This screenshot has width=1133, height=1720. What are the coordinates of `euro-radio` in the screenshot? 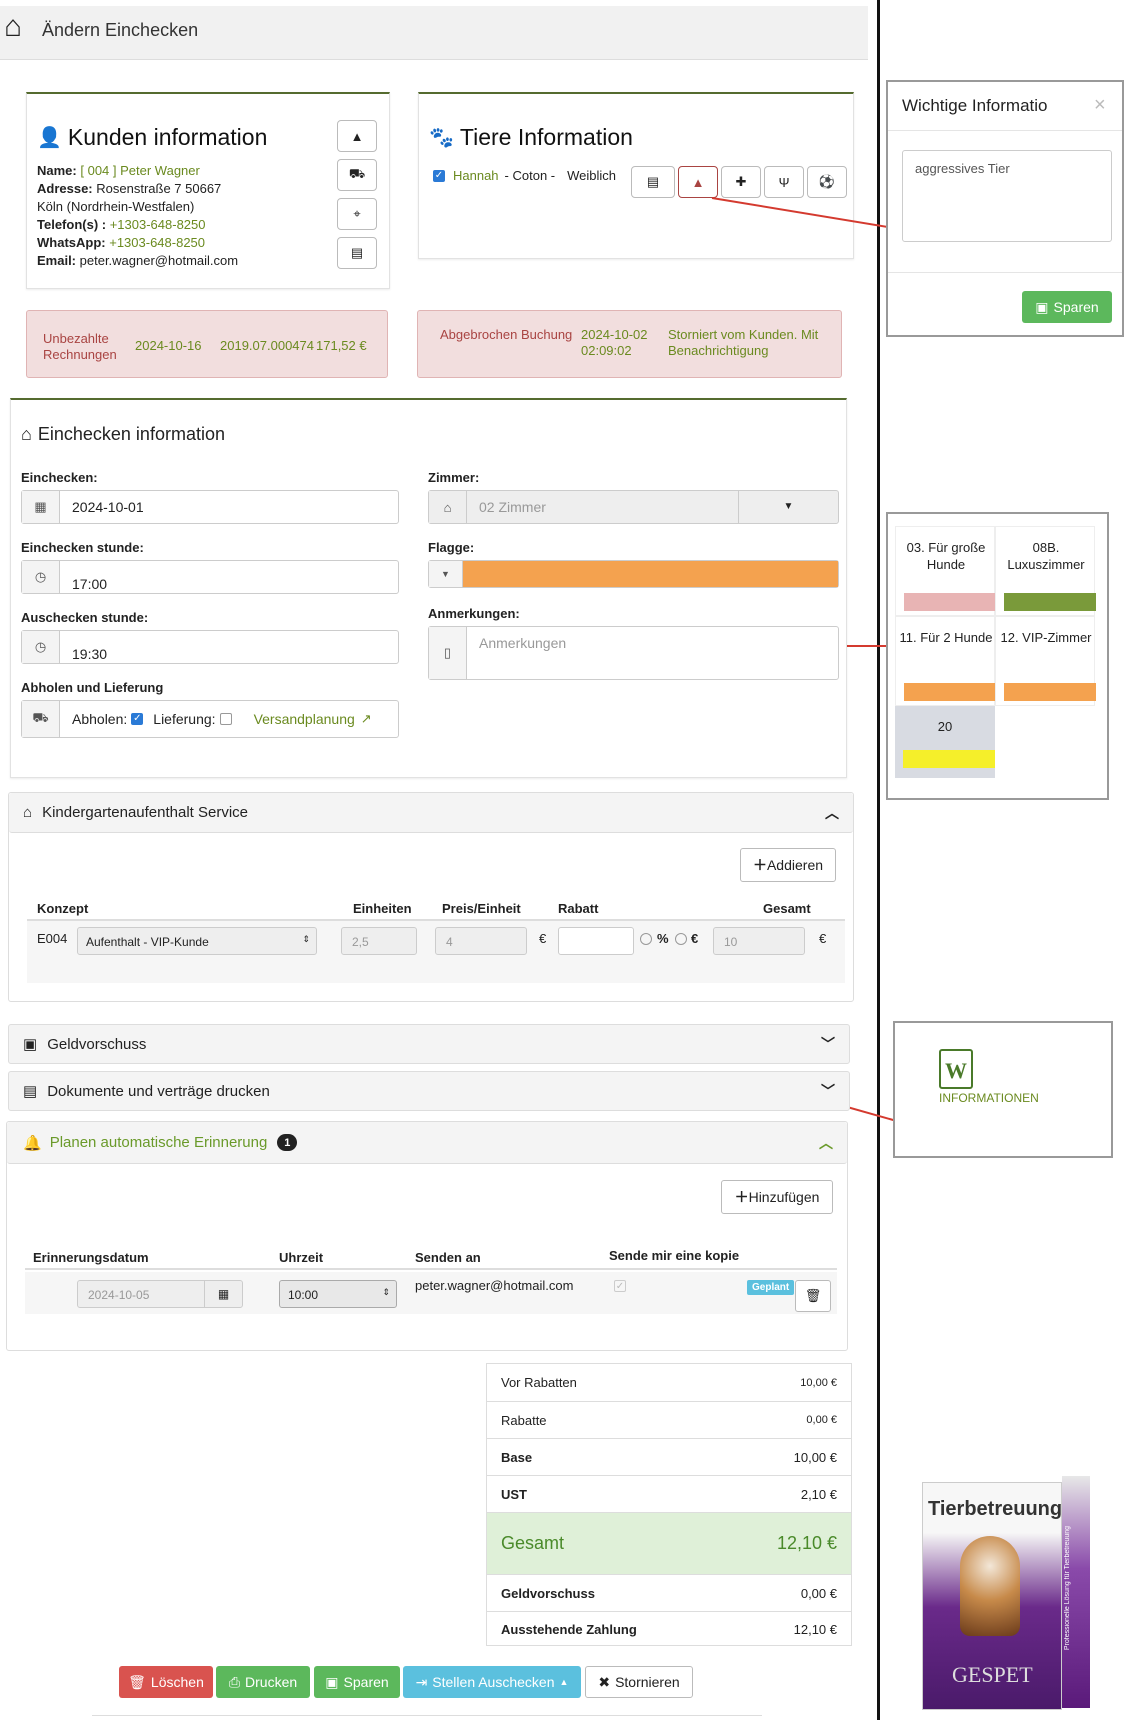 It's located at (681, 939).